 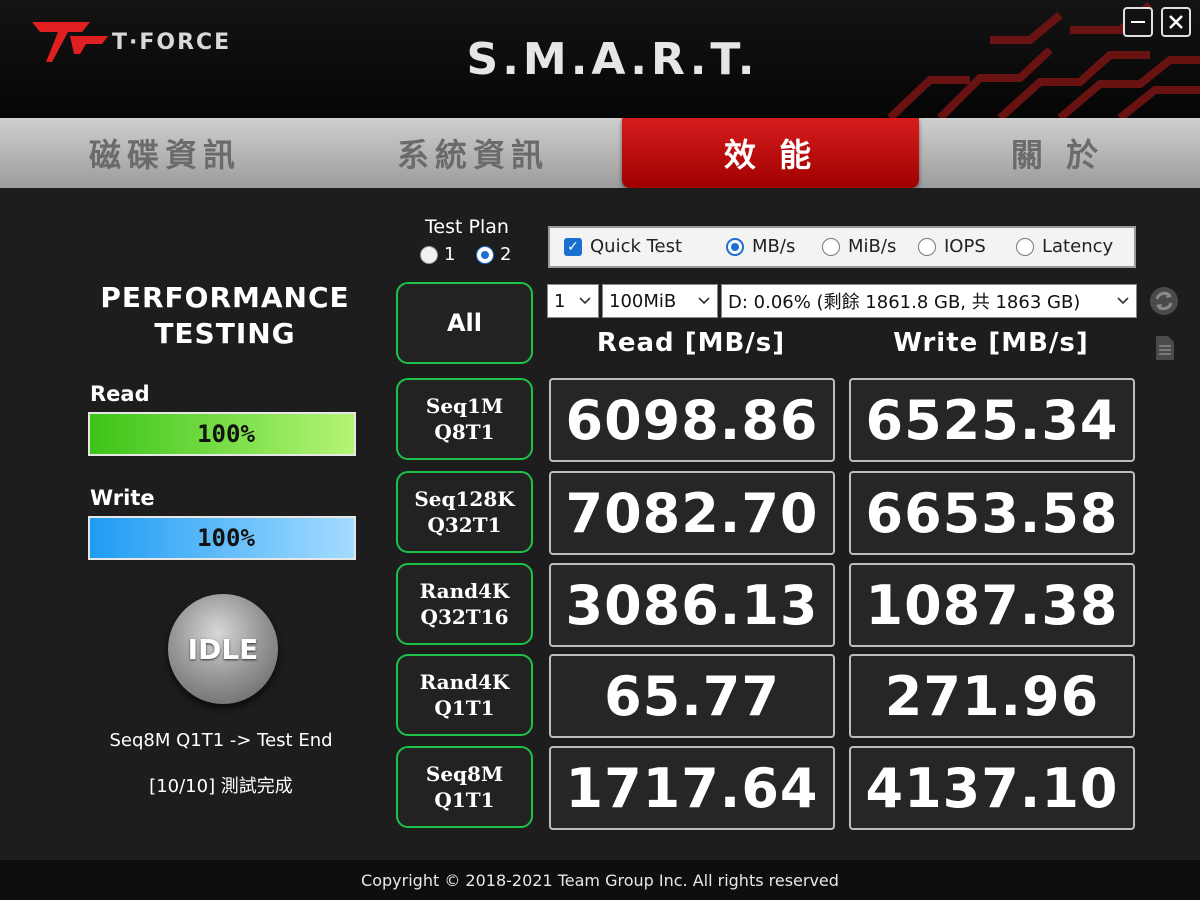 I want to click on write-progress-bar: 100%, so click(x=222, y=538).